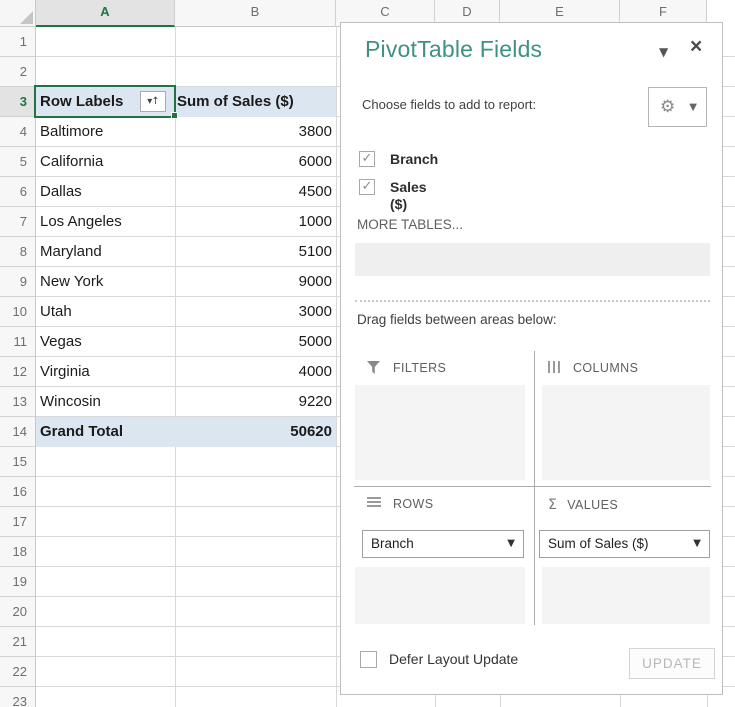  Describe the element at coordinates (255, 132) in the screenshot. I see `cell-sales: 3800` at that location.